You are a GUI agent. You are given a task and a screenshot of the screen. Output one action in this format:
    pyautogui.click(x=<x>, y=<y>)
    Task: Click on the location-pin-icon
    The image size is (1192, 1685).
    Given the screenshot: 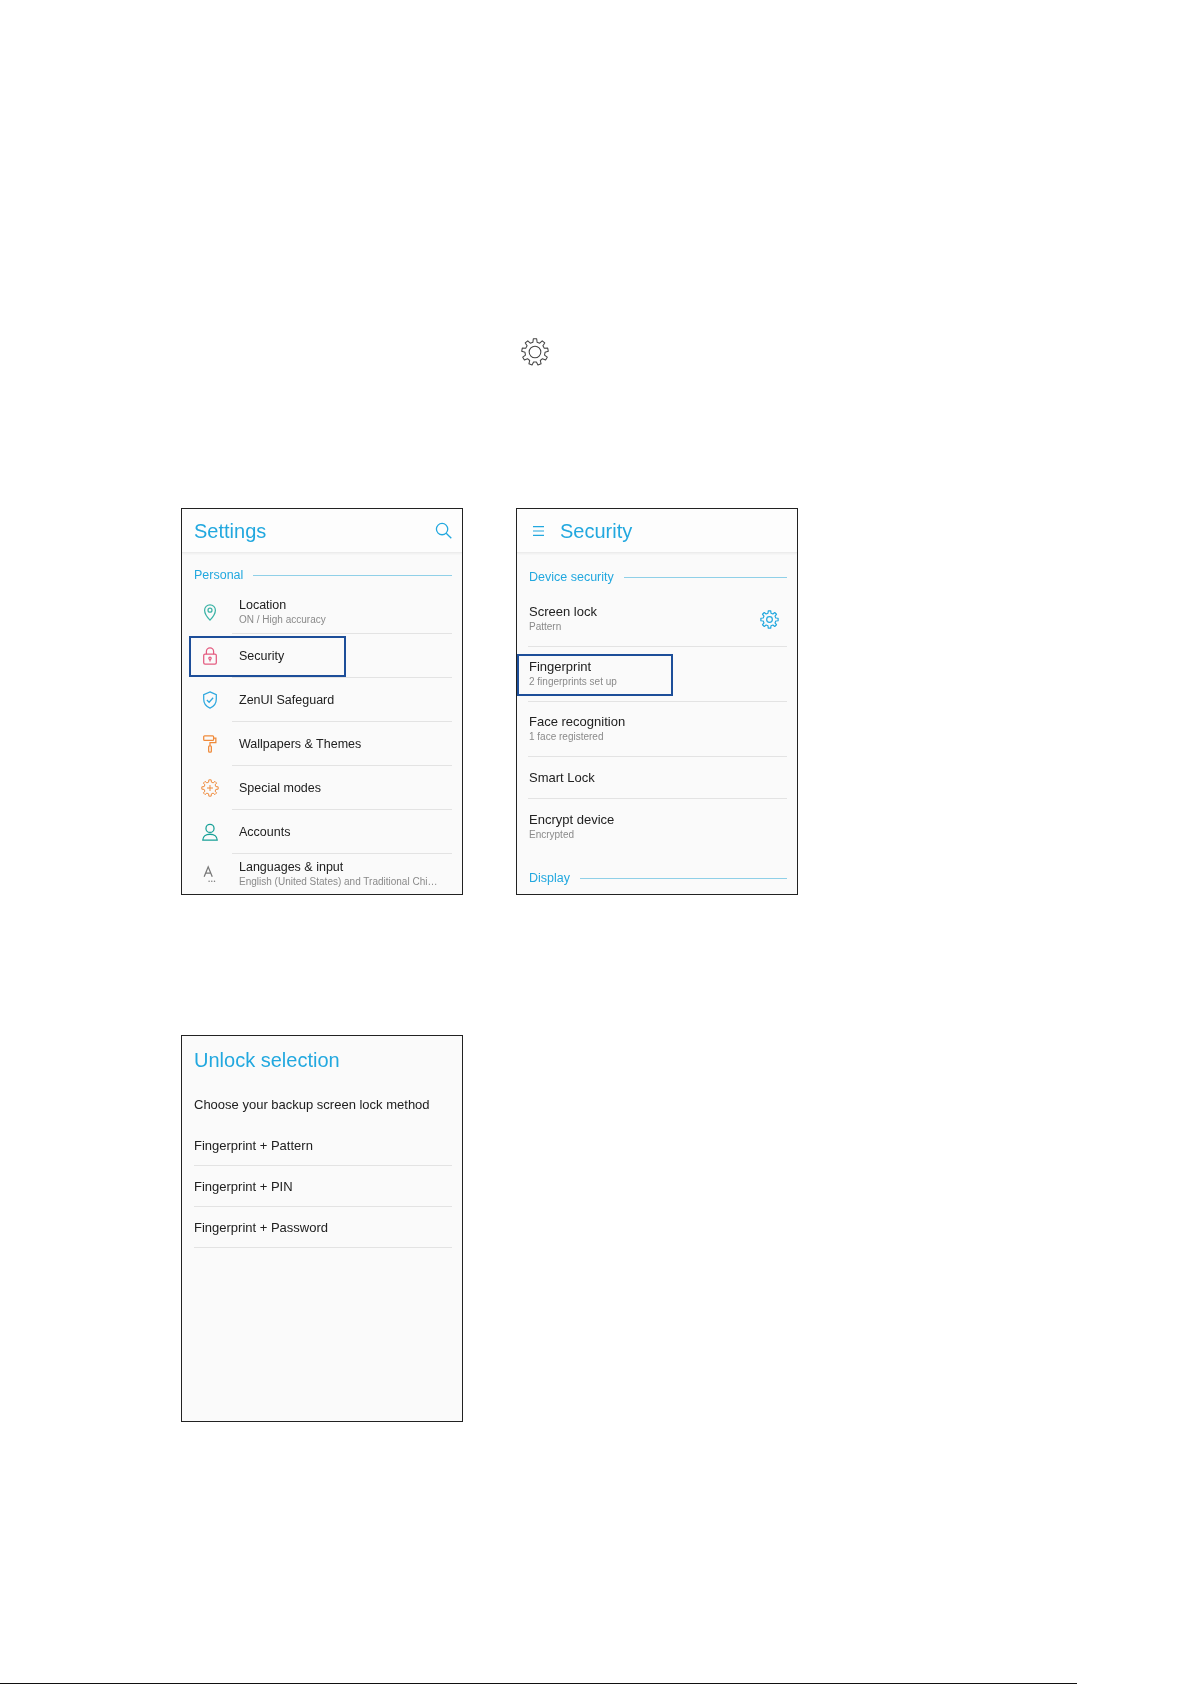 What is the action you would take?
    pyautogui.click(x=210, y=612)
    